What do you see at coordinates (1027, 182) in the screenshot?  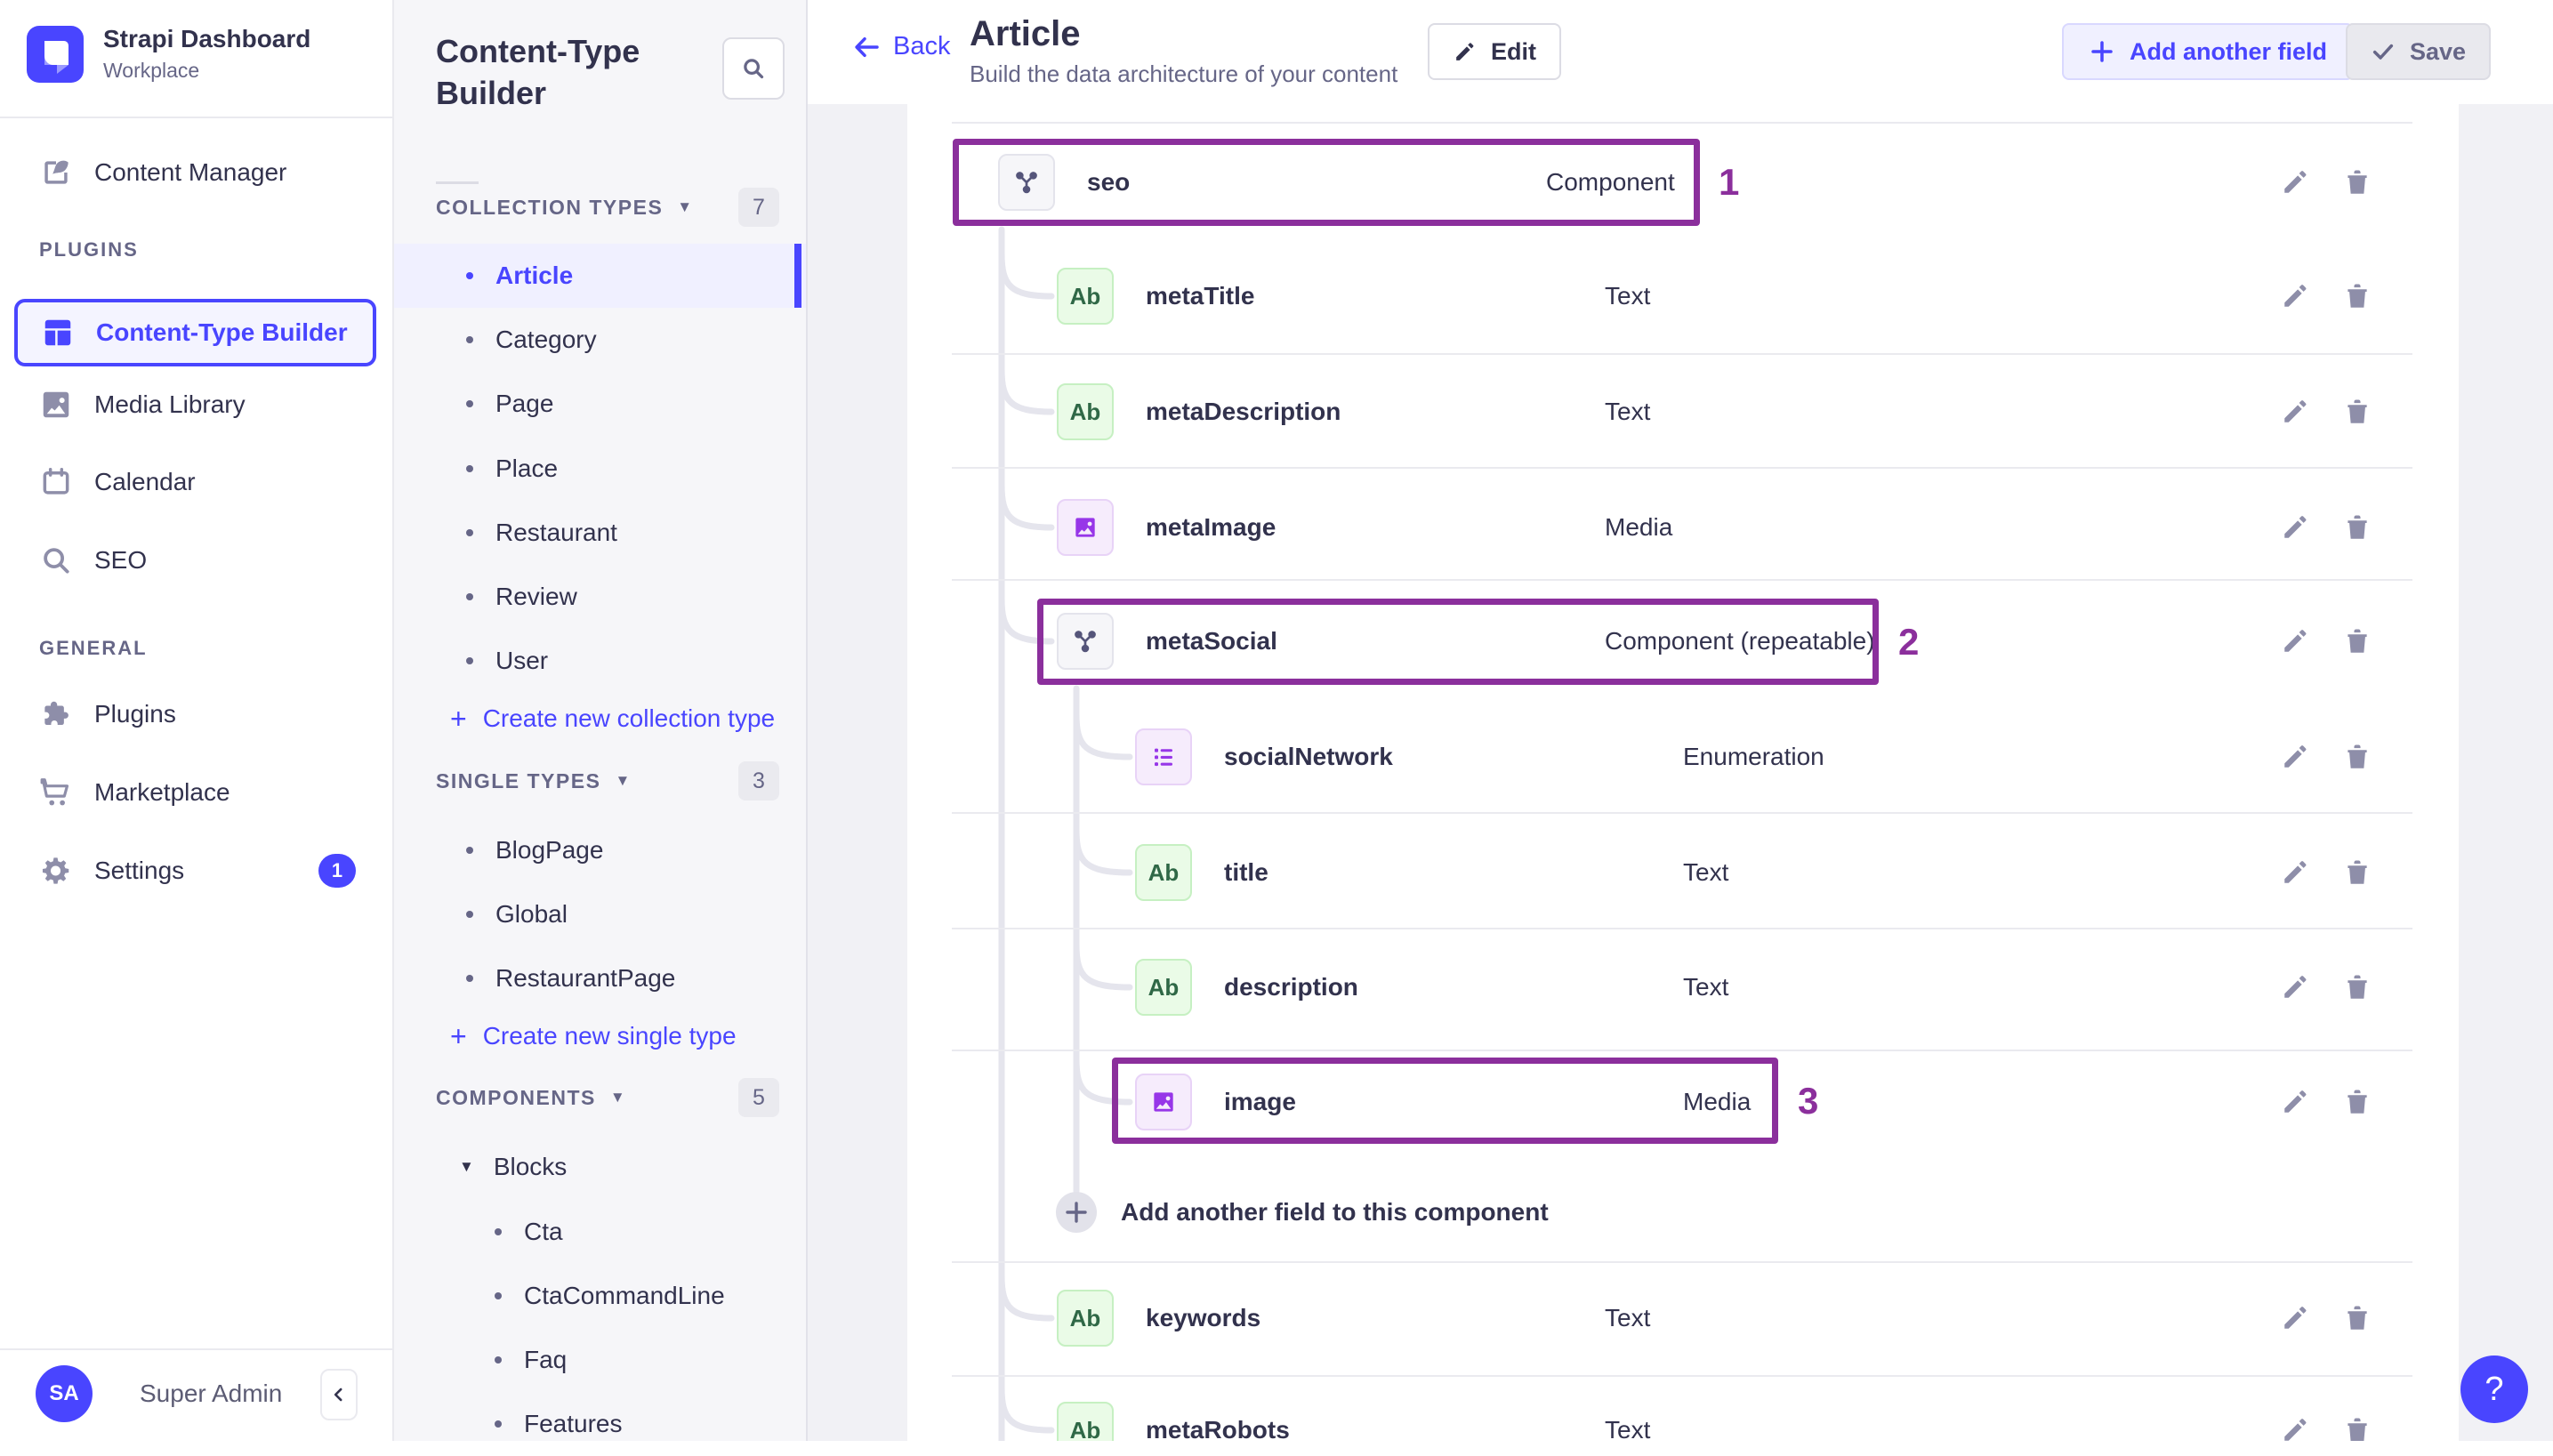 I see `component-icon` at bounding box center [1027, 182].